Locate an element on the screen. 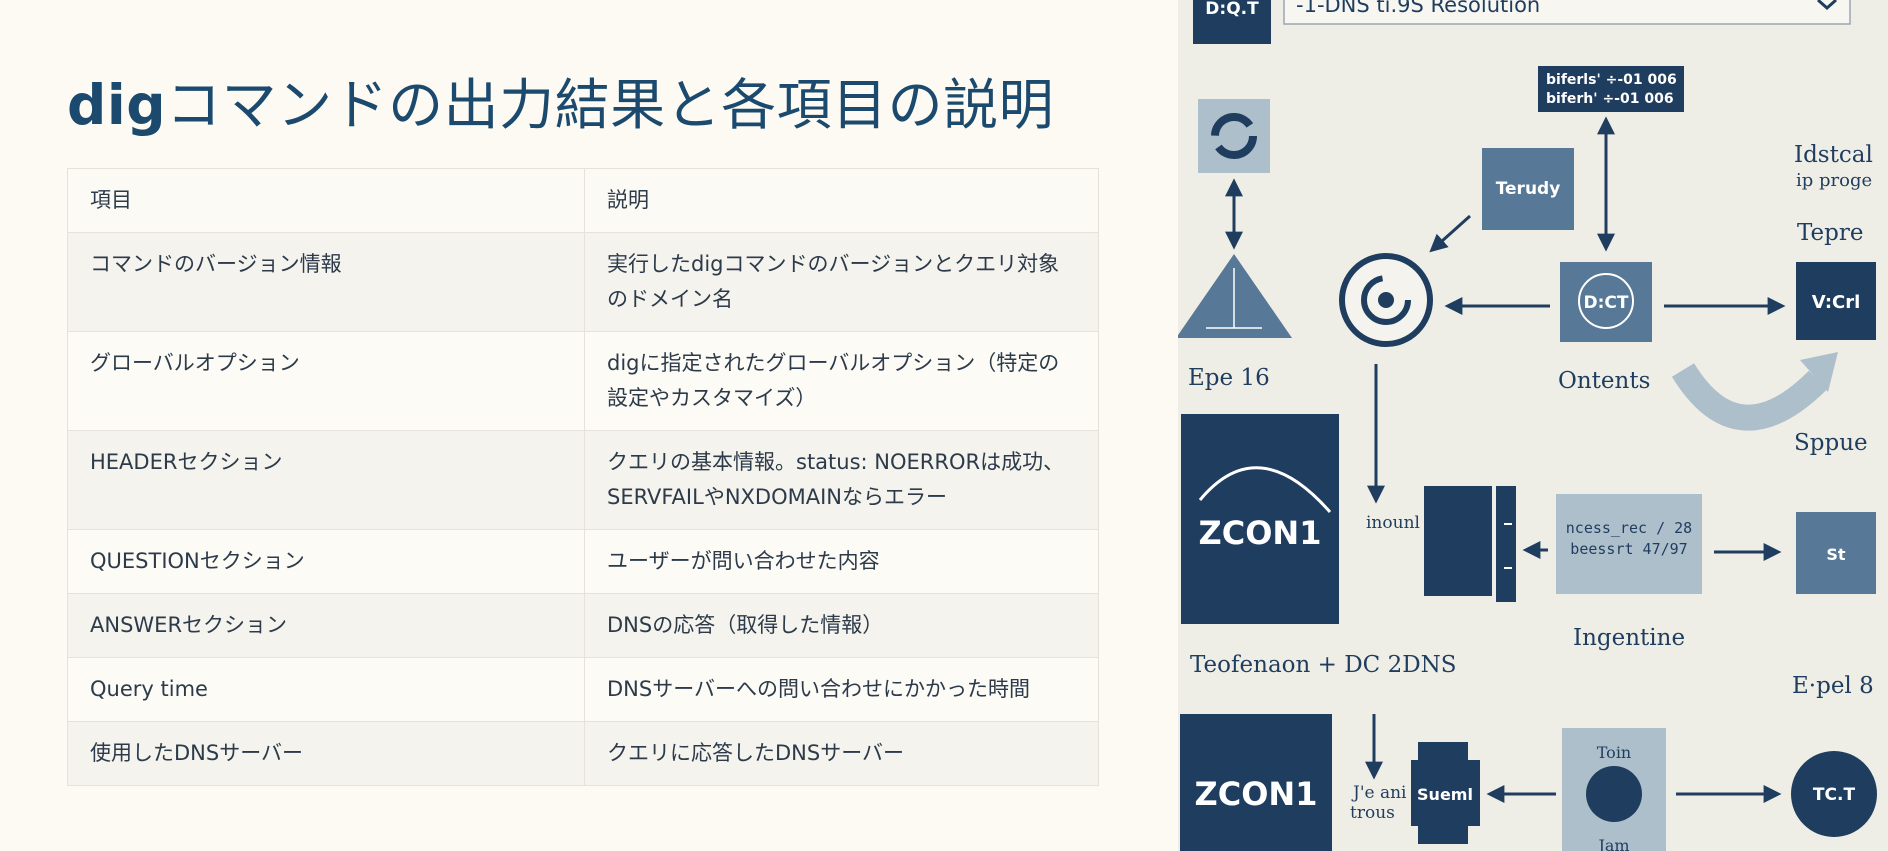  table-row: Query time DNSサーバーへの問い合わせにかかった時間 is located at coordinates (583, 689).